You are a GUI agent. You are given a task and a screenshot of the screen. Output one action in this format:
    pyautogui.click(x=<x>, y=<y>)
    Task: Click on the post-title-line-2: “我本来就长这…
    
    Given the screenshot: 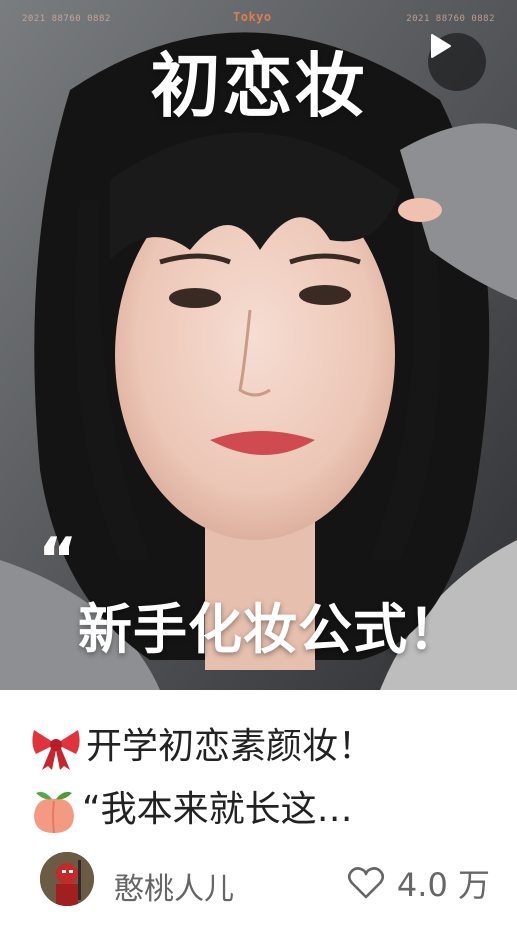 What is the action you would take?
    pyautogui.click(x=191, y=807)
    